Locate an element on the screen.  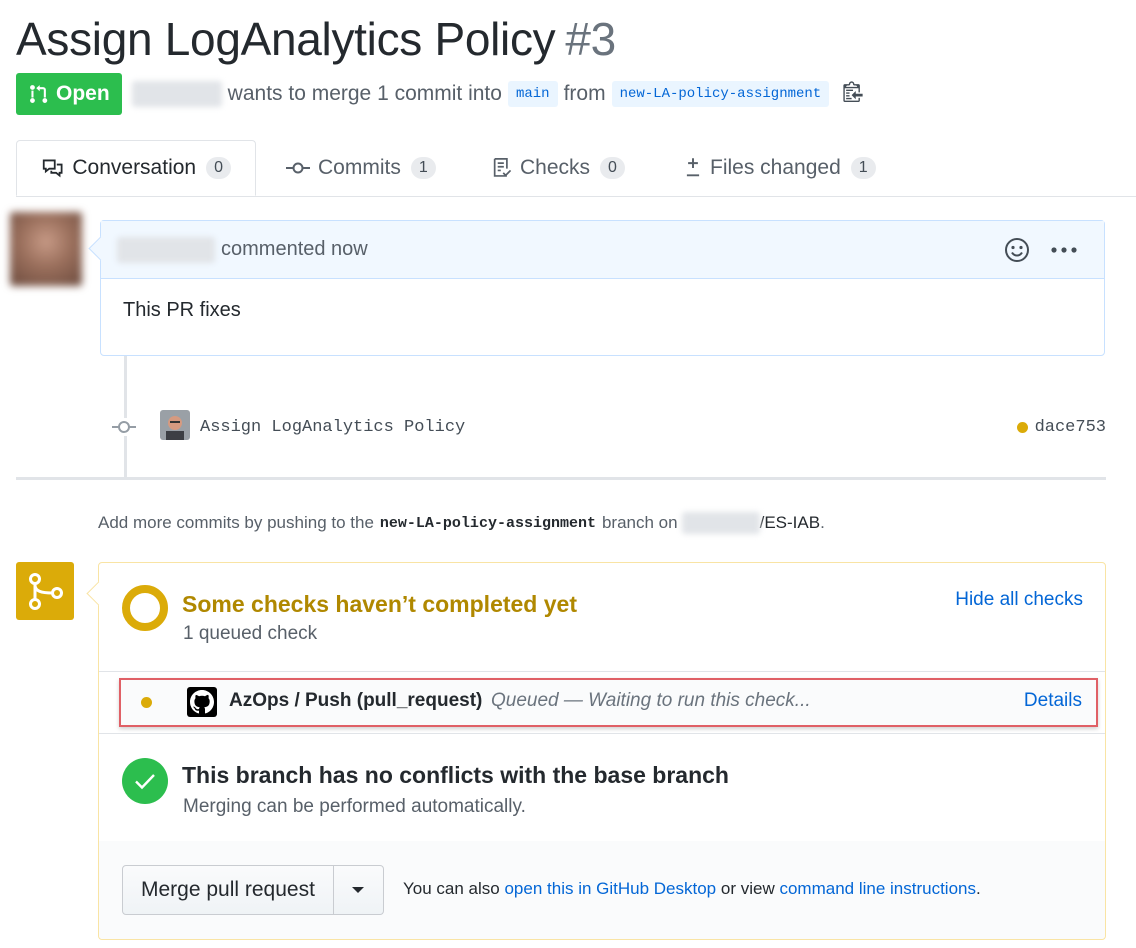
check-circle-icon is located at coordinates (145, 781).